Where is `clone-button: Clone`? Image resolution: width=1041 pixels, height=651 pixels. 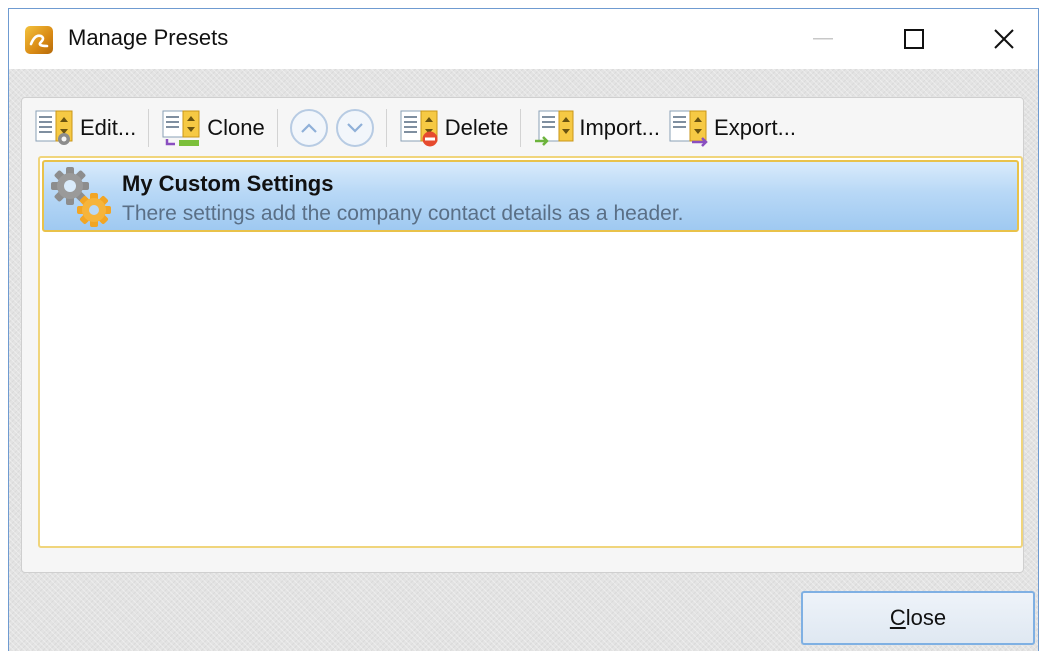
clone-button: Clone is located at coordinates (212, 128).